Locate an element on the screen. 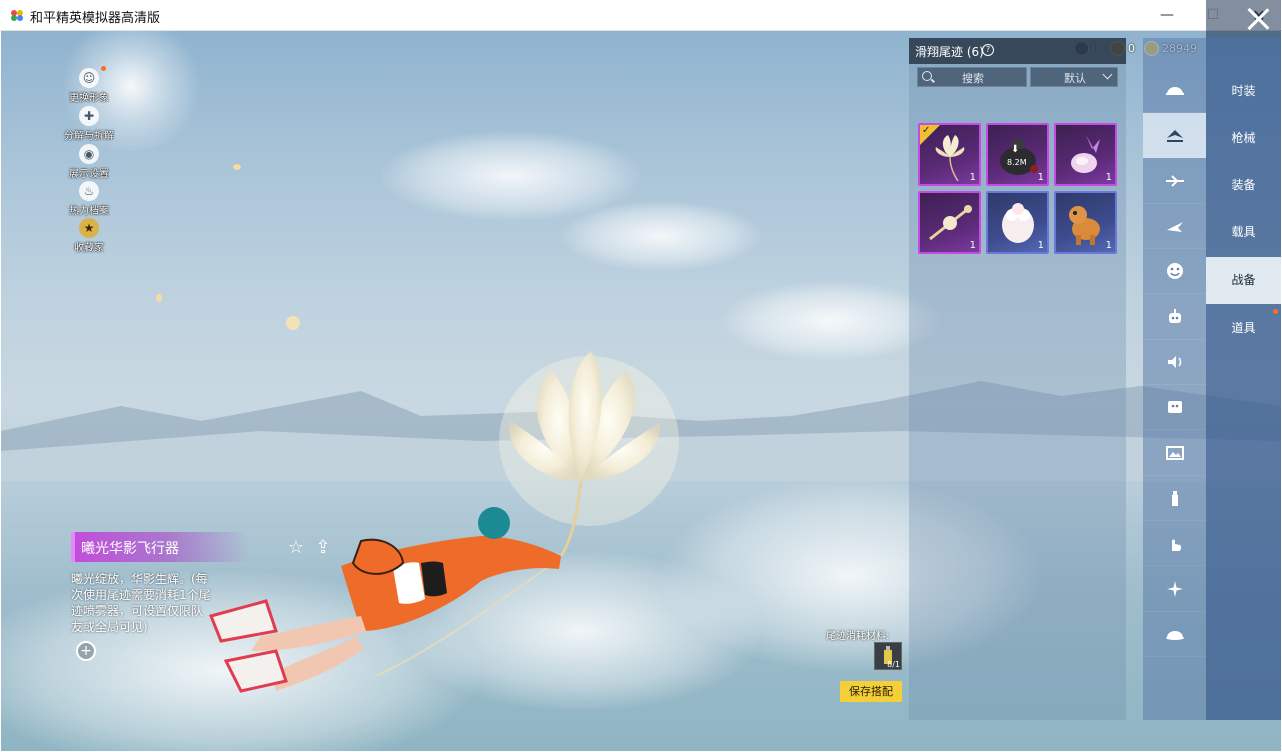 The height and width of the screenshot is (752, 1282). hat-icon is located at coordinates (1174, 91).